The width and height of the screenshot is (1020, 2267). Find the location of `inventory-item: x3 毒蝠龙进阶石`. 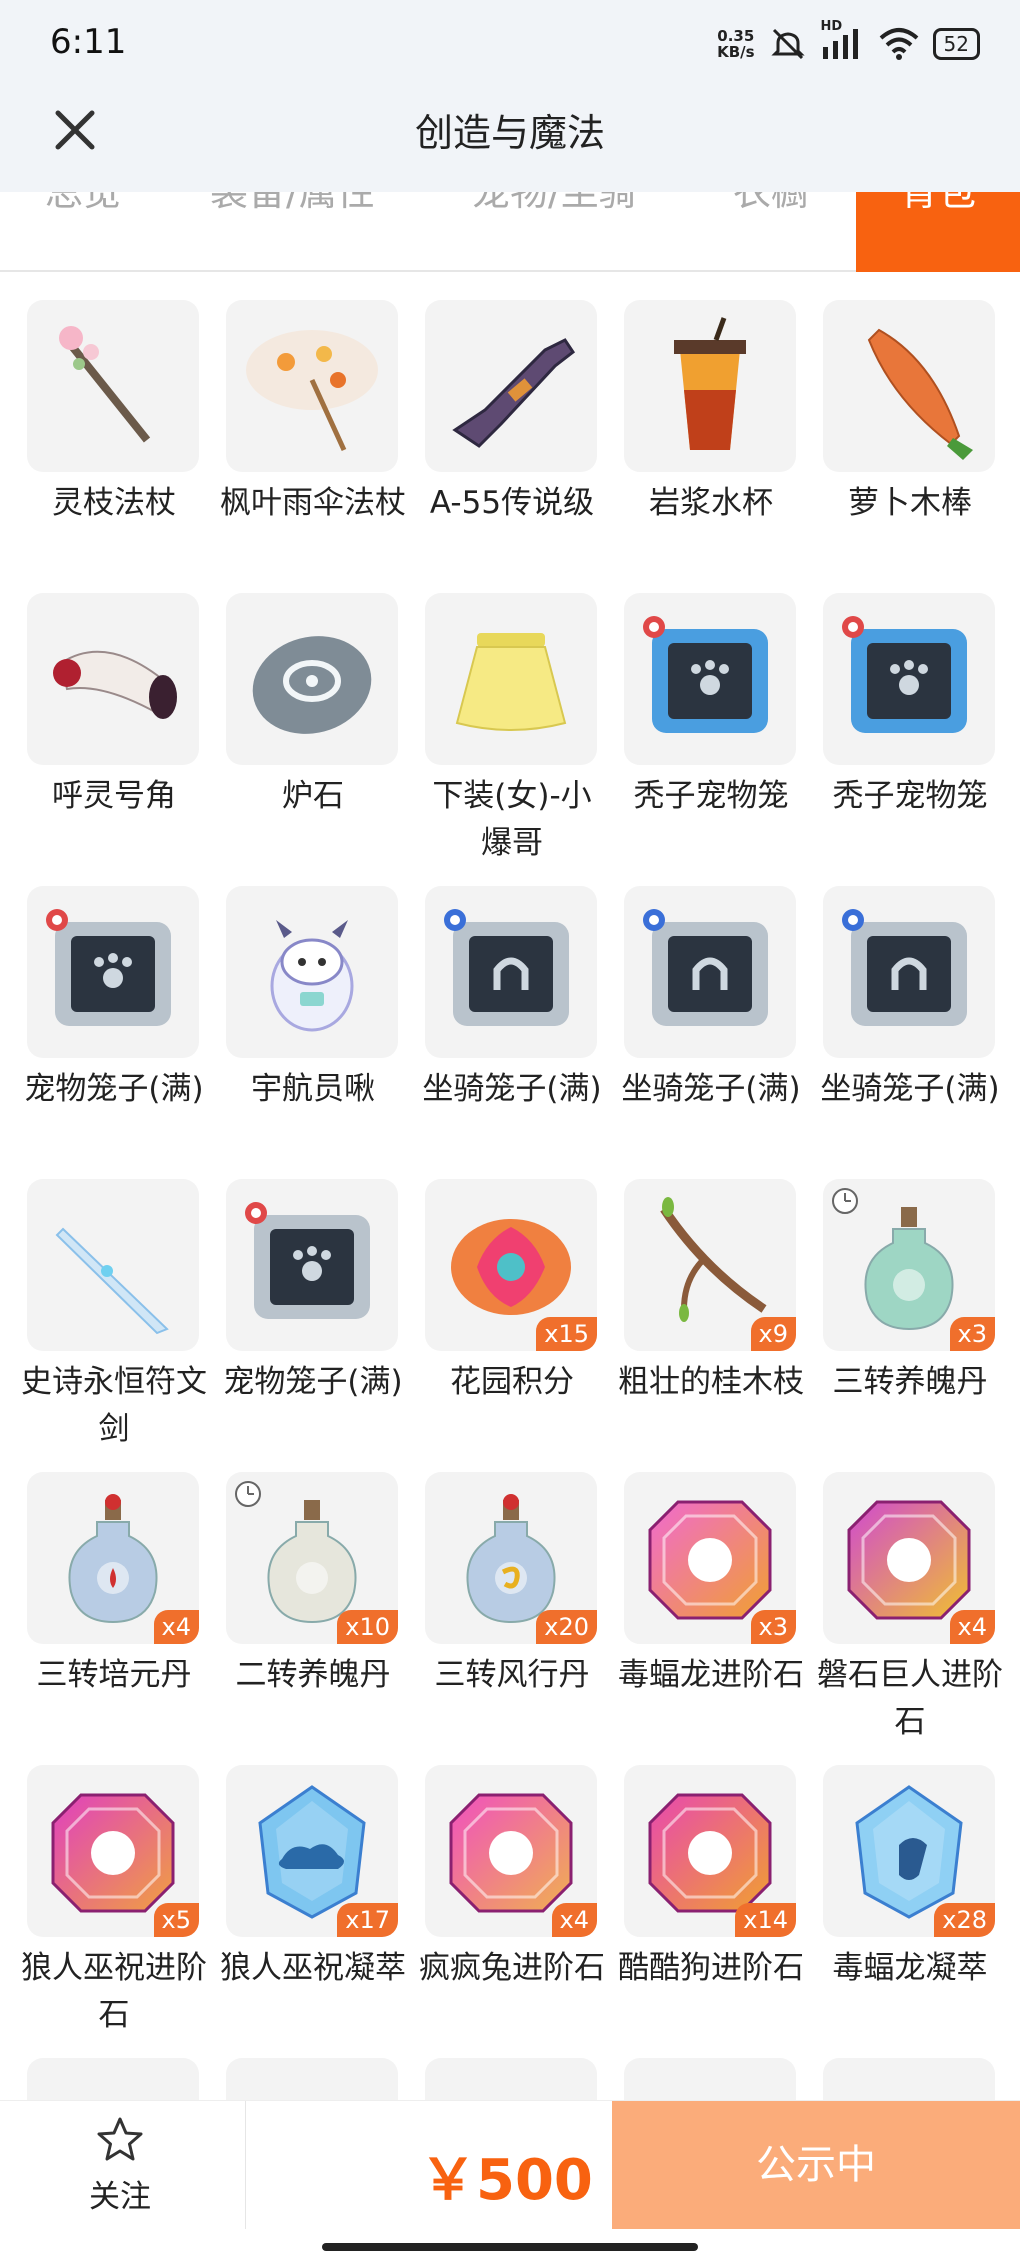

inventory-item: x3 毒蝠龙进阶石 is located at coordinates (700, 1618).